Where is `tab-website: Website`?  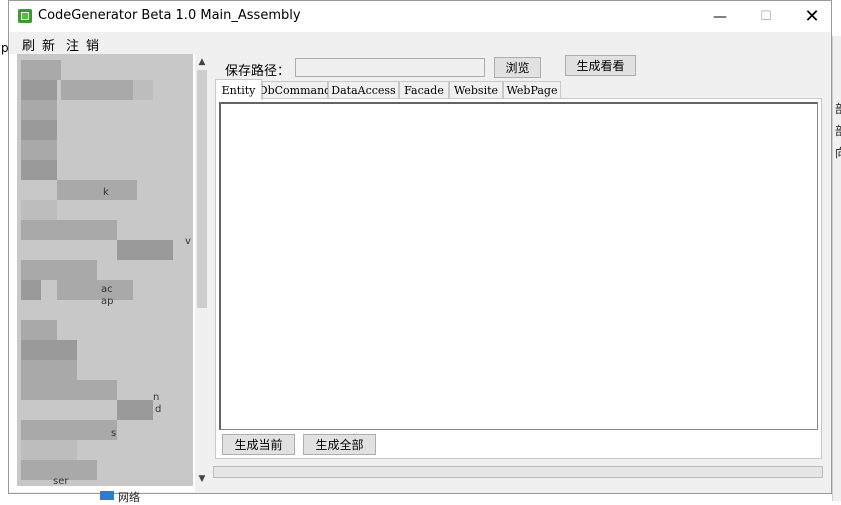
tab-website: Website is located at coordinates (476, 90).